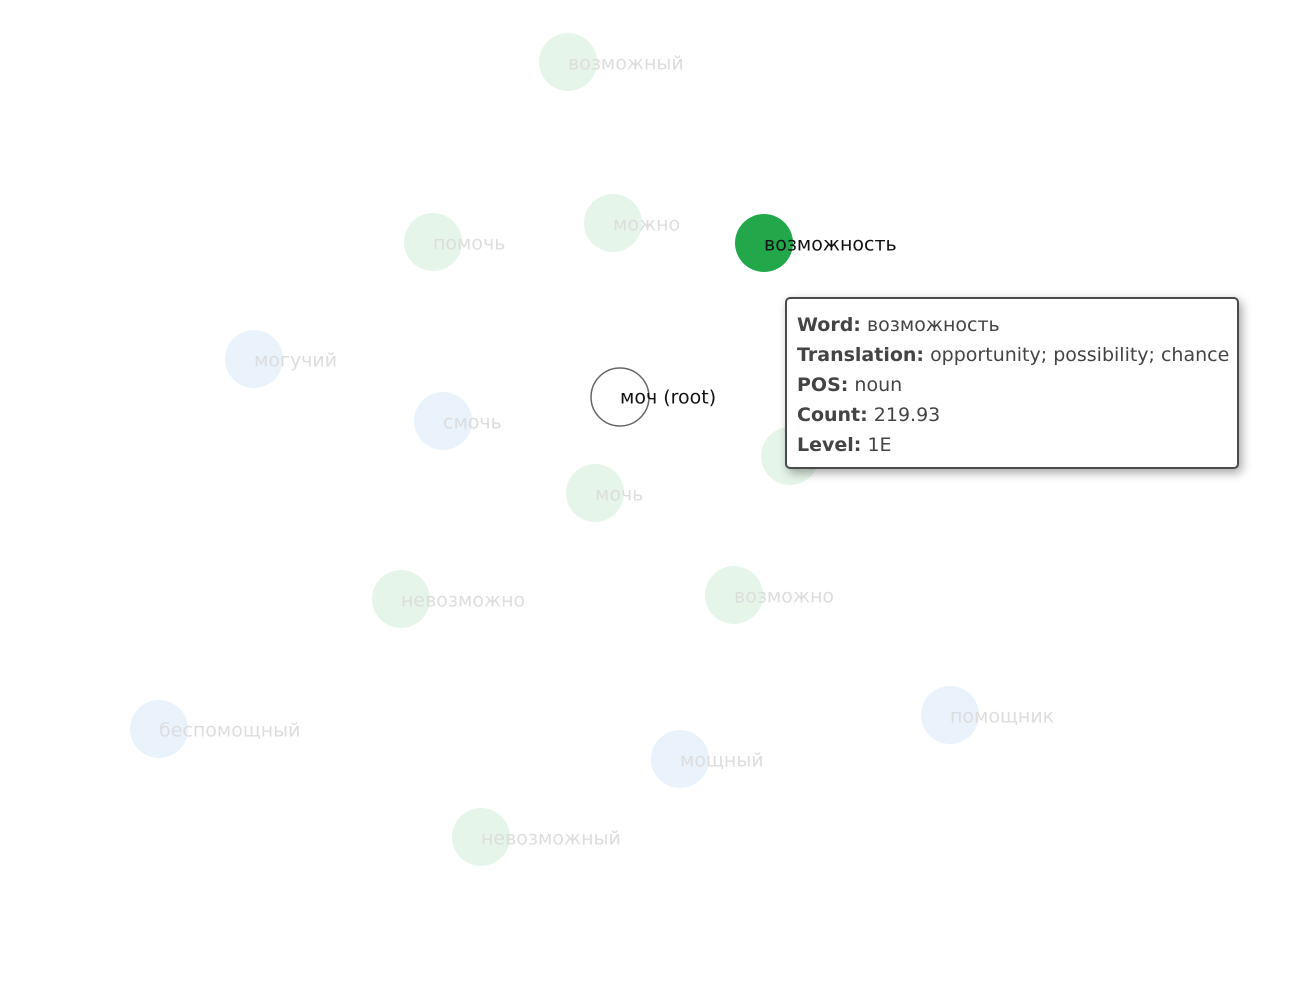  I want to click on word-node-label-vozmozhny: возможный, so click(626, 64).